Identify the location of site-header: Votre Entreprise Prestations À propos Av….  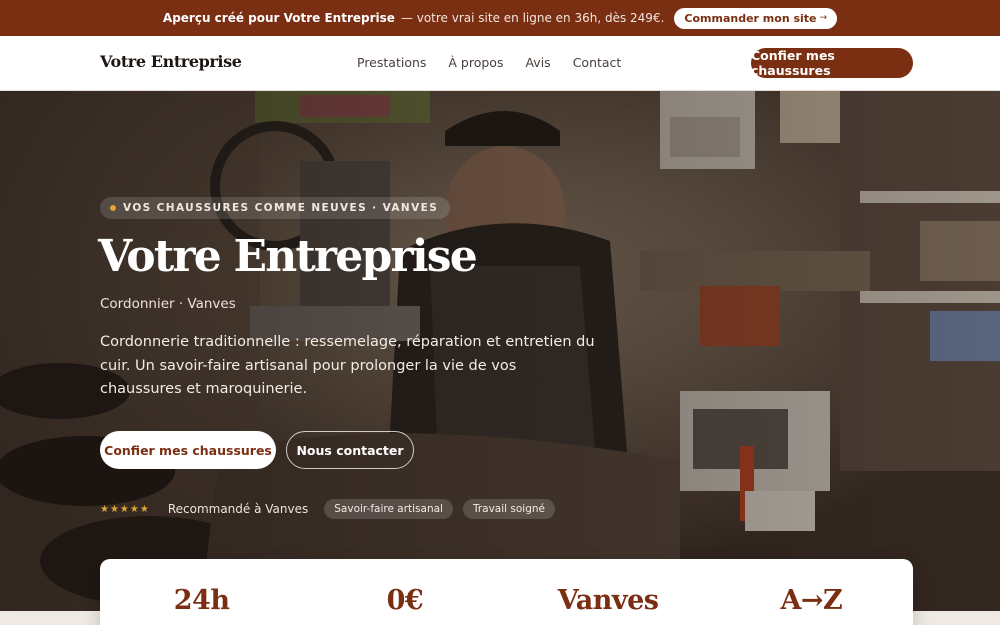
(500, 63).